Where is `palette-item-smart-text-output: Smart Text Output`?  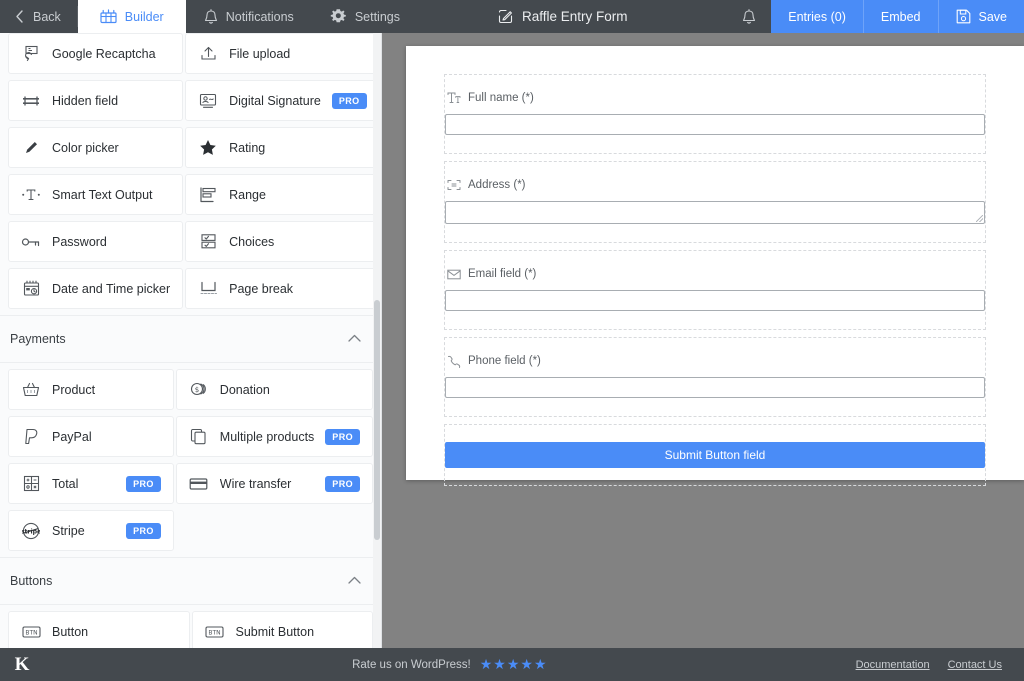 palette-item-smart-text-output: Smart Text Output is located at coordinates (96, 194).